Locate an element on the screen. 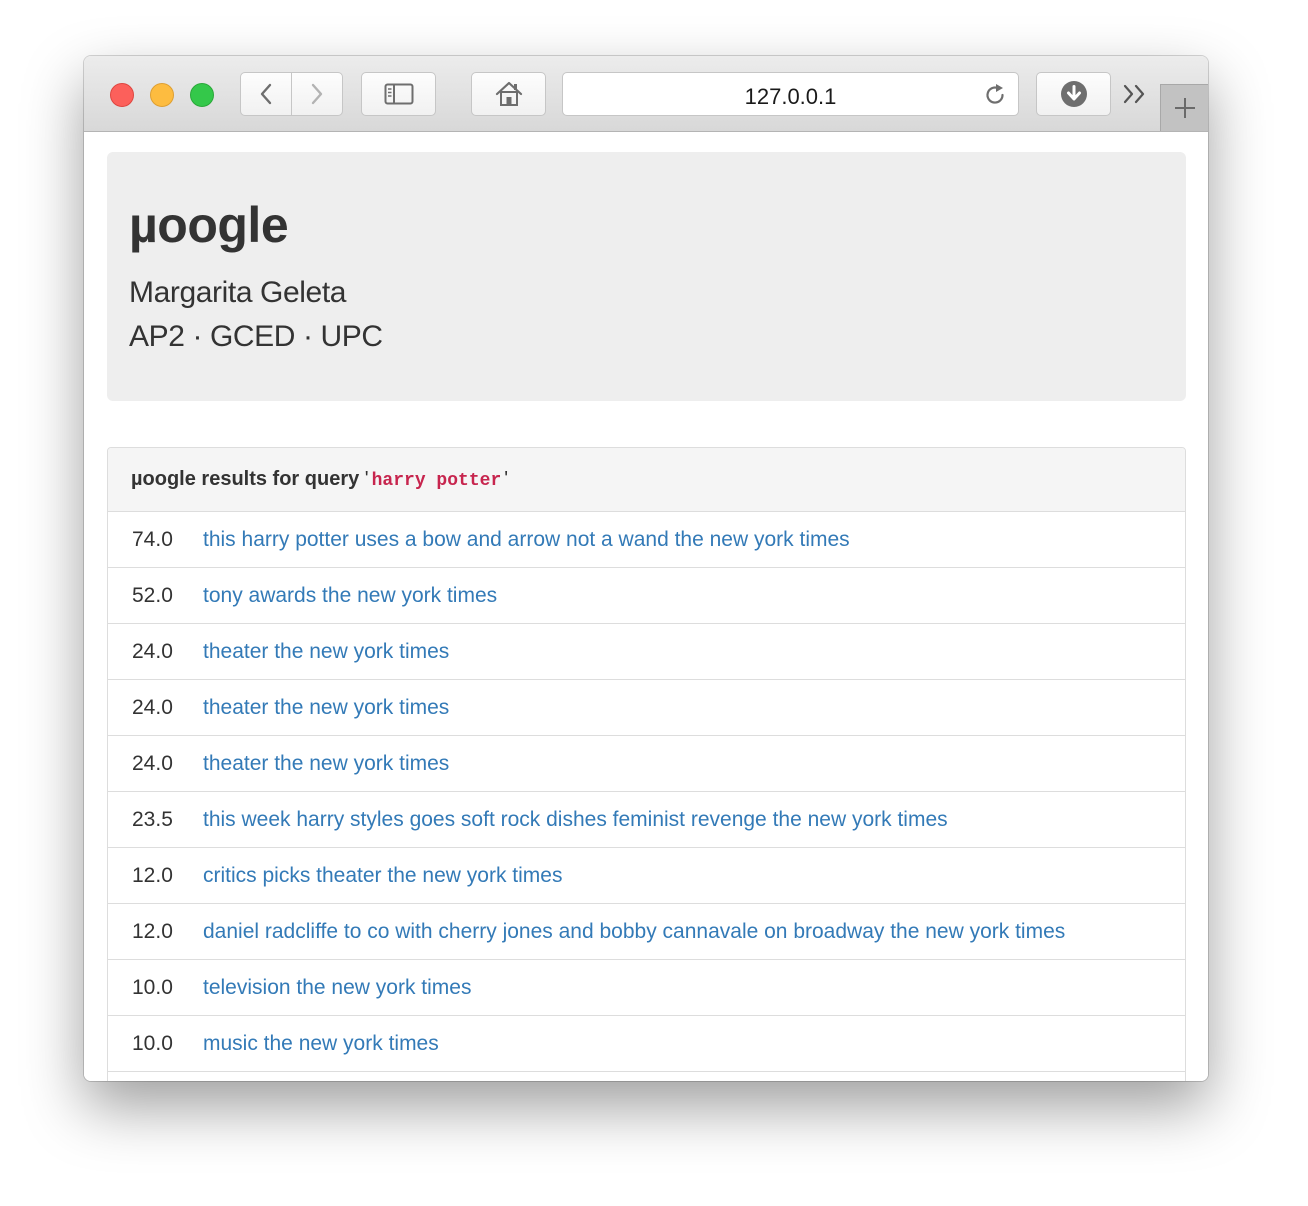 The width and height of the screenshot is (1308, 1206). sidebar-button is located at coordinates (398, 94).